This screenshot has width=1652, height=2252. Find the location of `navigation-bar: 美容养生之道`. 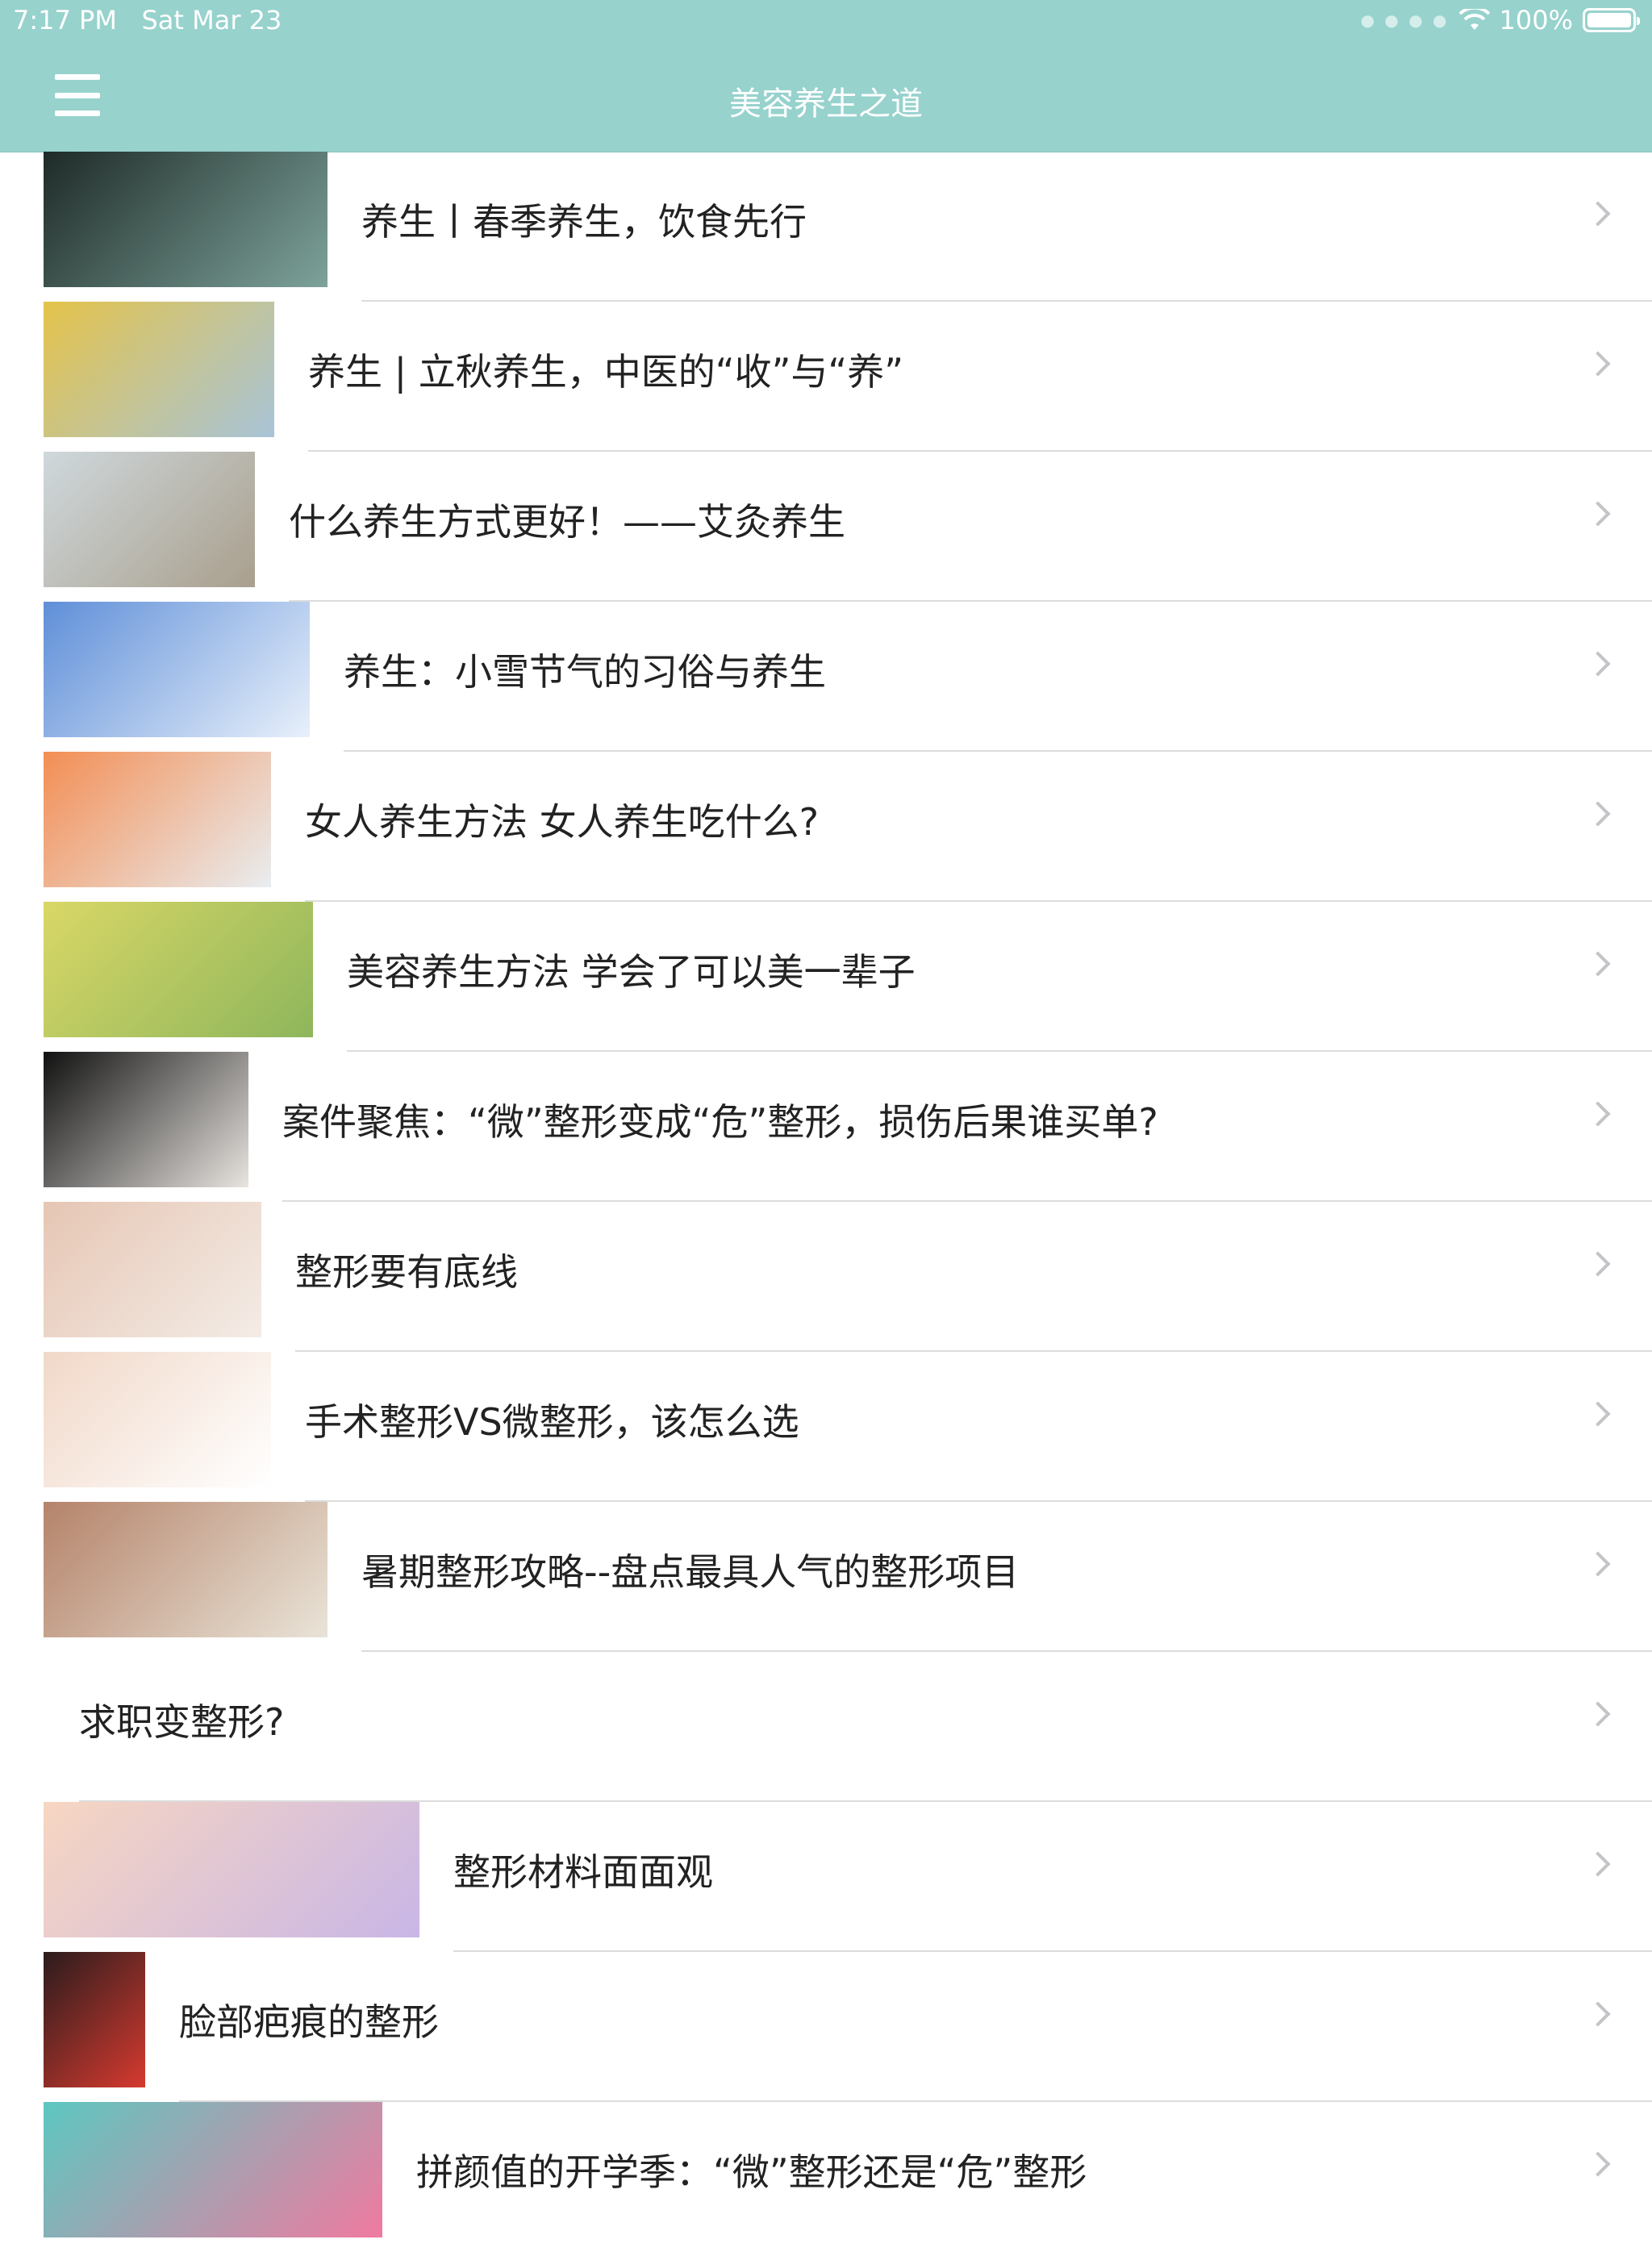

navigation-bar: 美容养生之道 is located at coordinates (826, 97).